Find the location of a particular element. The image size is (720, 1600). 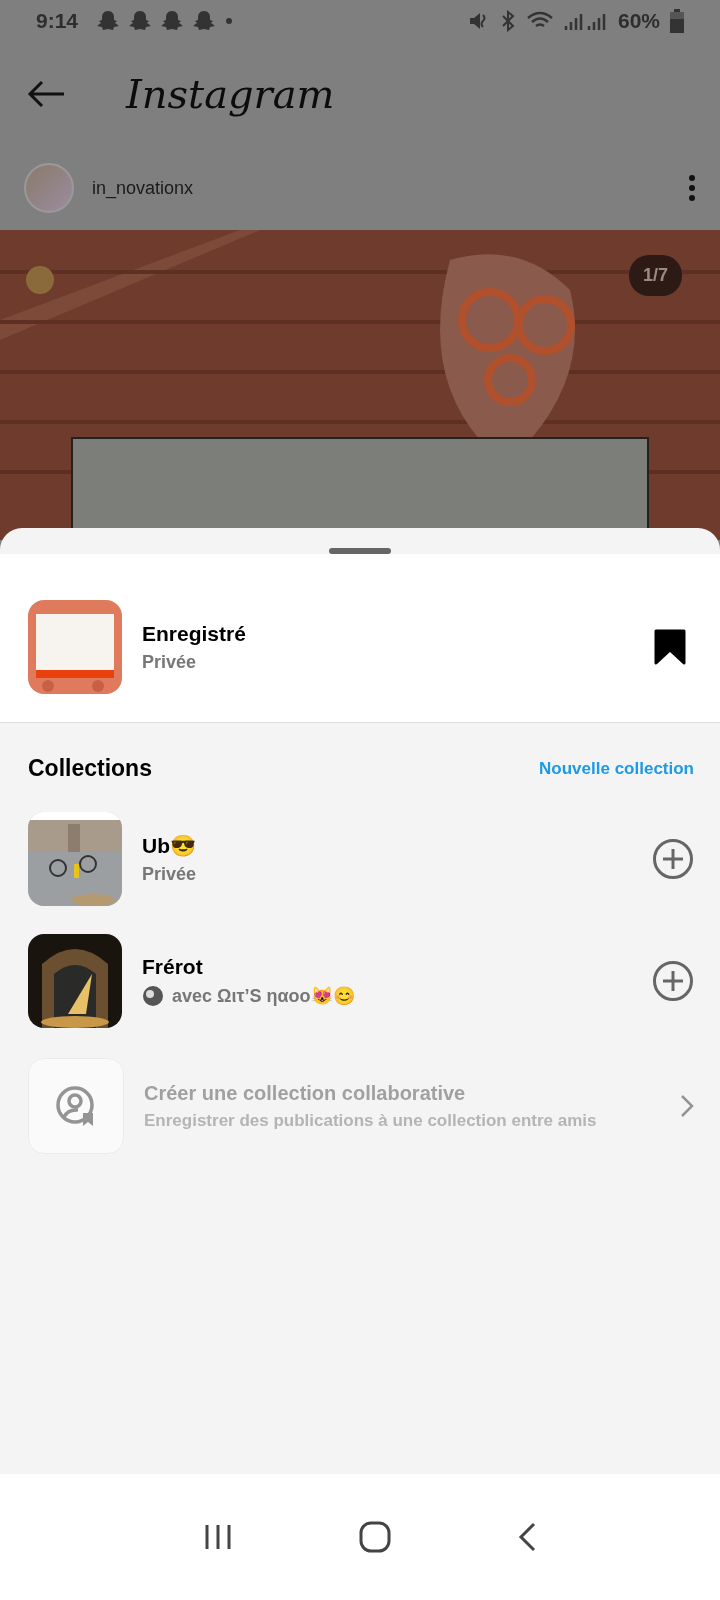

battery-percent: 60% is located at coordinates (638, 21).